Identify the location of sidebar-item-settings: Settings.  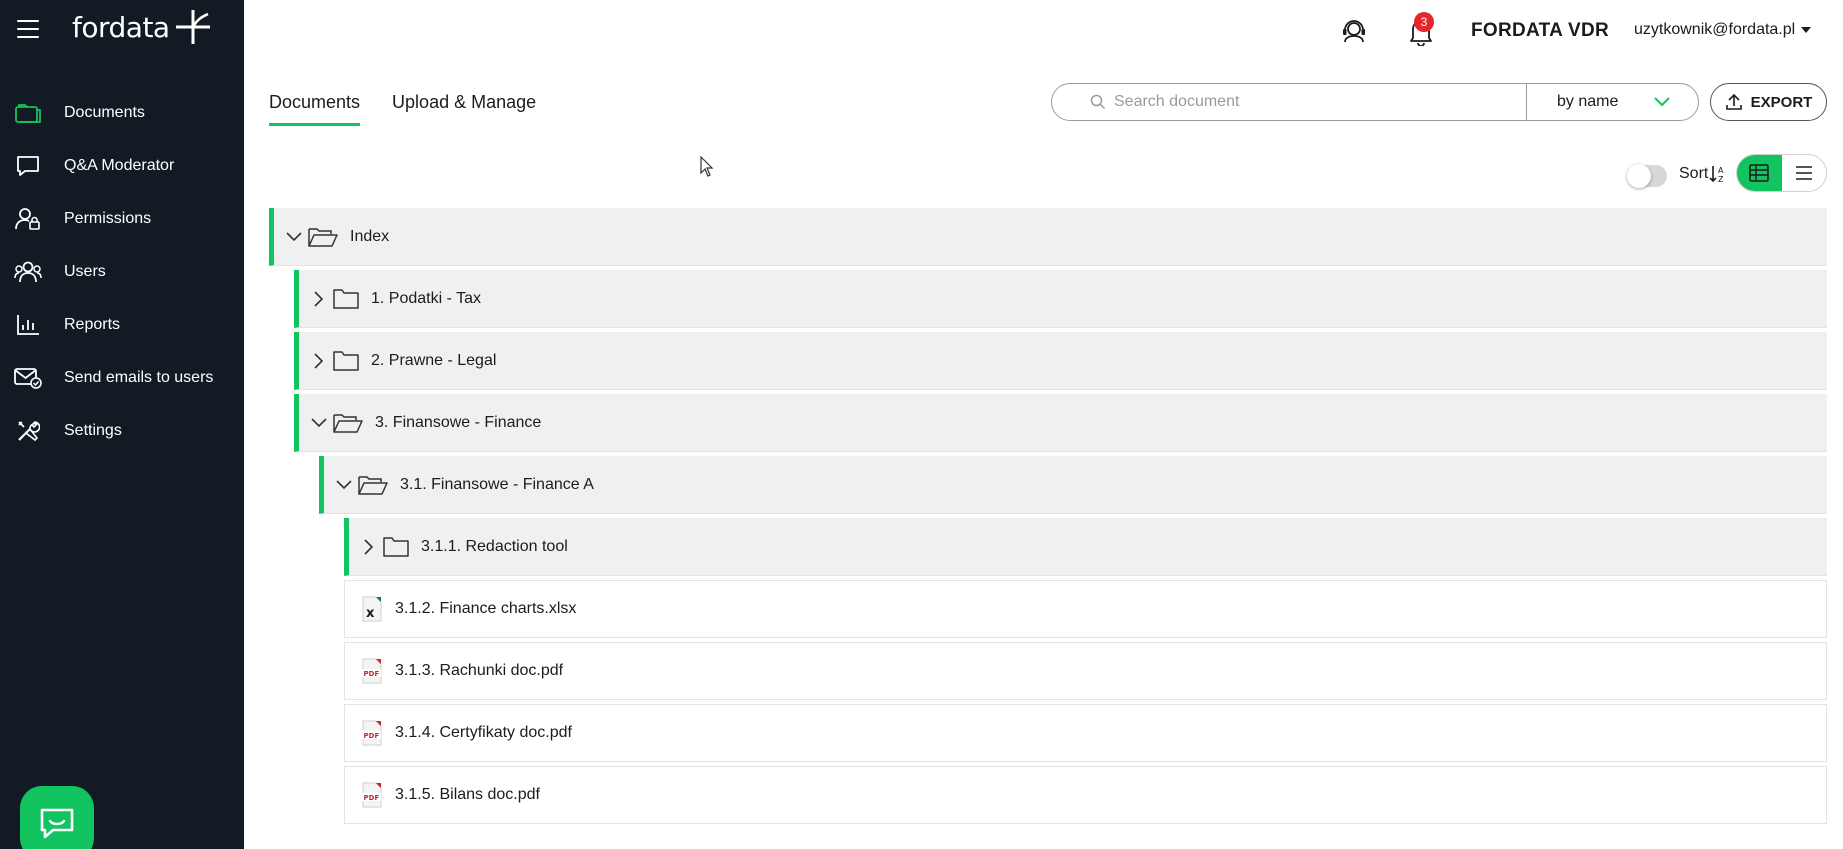
(122, 430).